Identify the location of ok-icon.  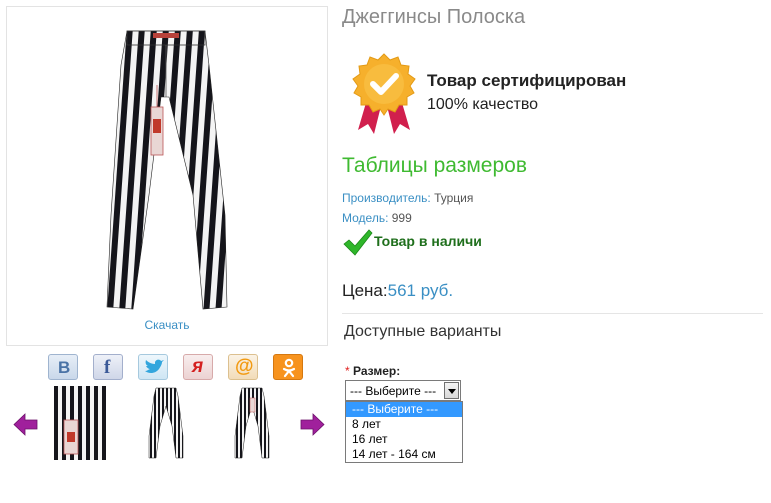
(289, 368).